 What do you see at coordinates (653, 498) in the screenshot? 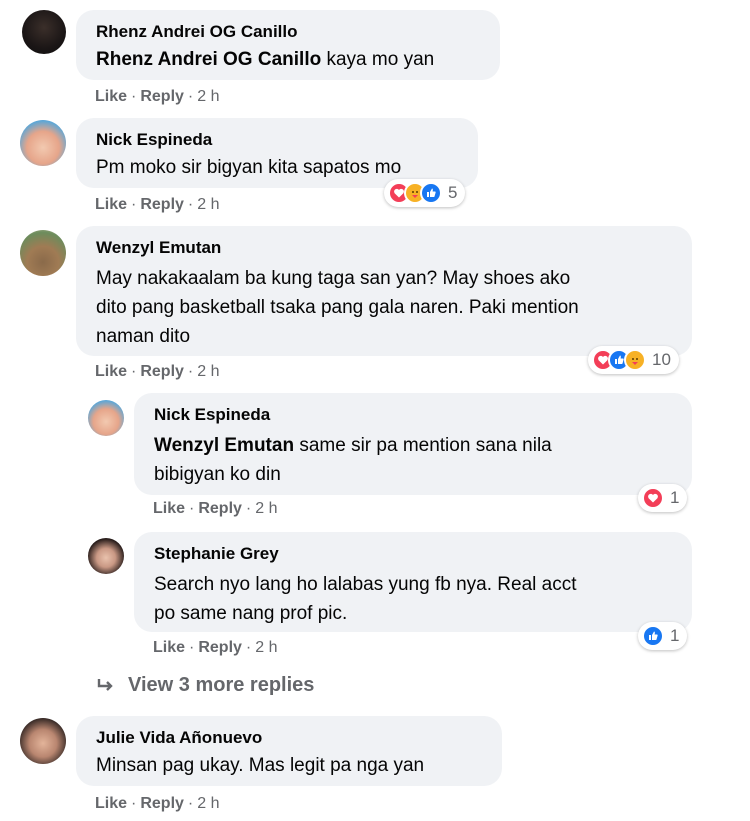
I see `love-icon` at bounding box center [653, 498].